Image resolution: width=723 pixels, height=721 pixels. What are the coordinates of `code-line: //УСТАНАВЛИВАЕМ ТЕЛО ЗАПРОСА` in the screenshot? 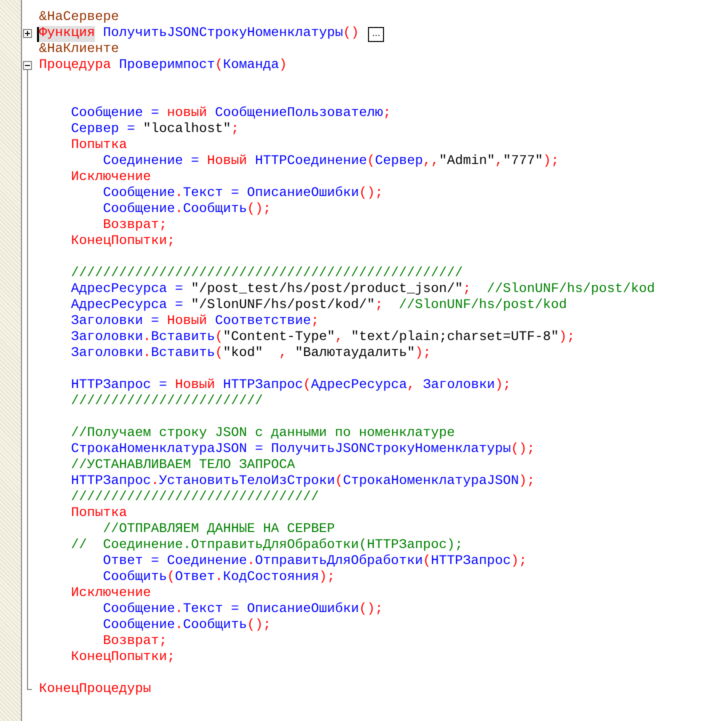 It's located at (182, 466).